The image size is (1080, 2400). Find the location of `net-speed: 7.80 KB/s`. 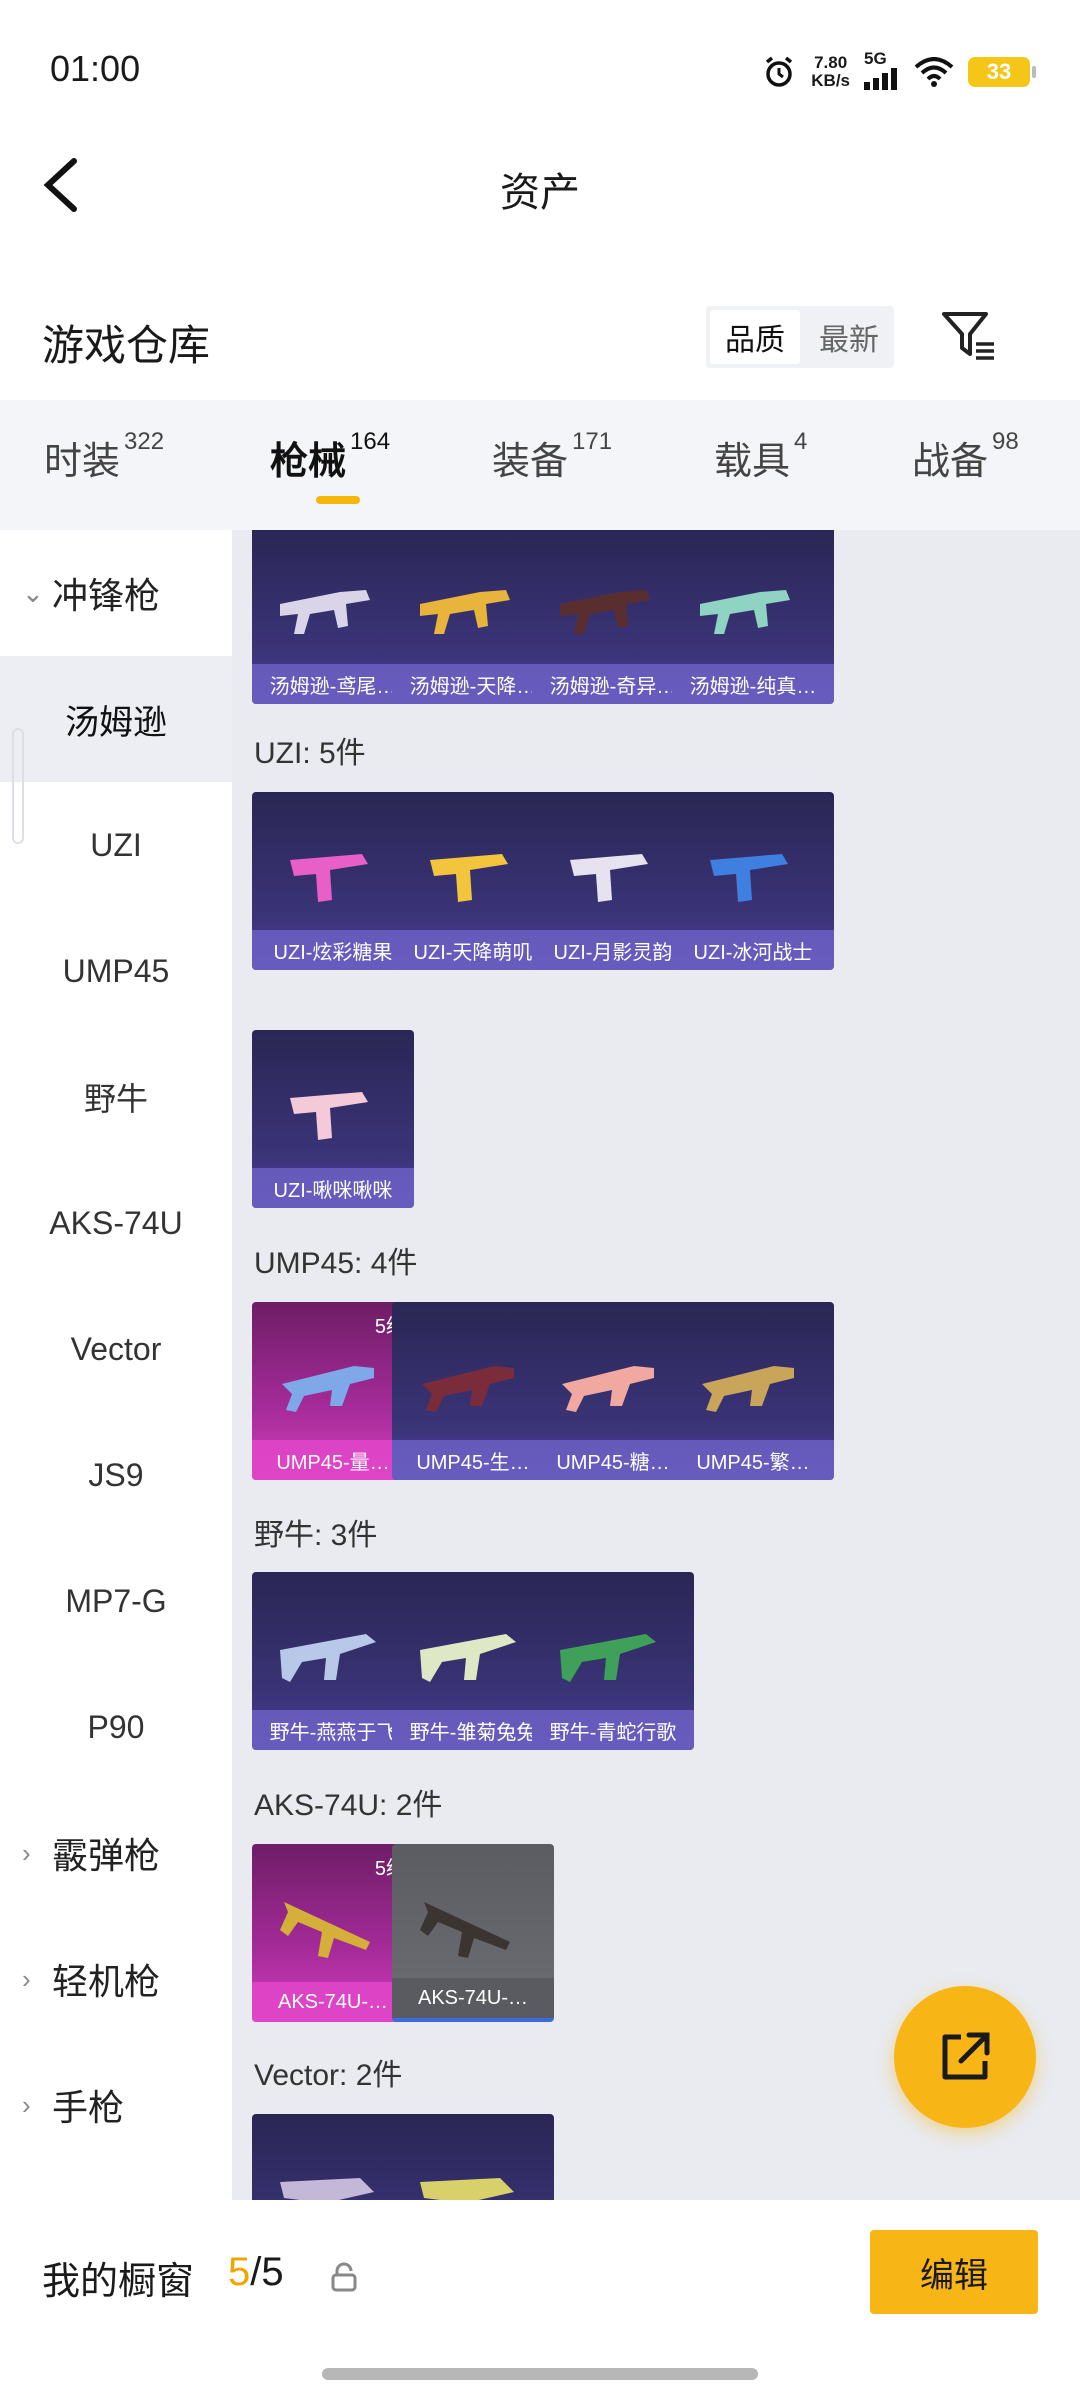

net-speed: 7.80 KB/s is located at coordinates (830, 71).